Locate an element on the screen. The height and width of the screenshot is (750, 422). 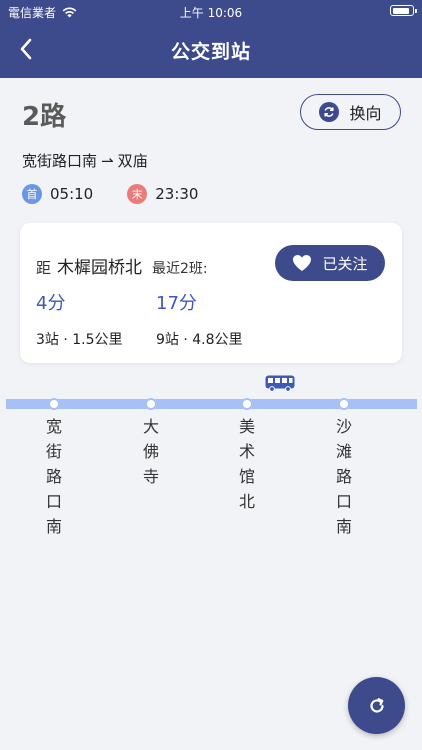
arrival-station-line: 距 木樨园桥北 最近2班: is located at coordinates (122, 265).